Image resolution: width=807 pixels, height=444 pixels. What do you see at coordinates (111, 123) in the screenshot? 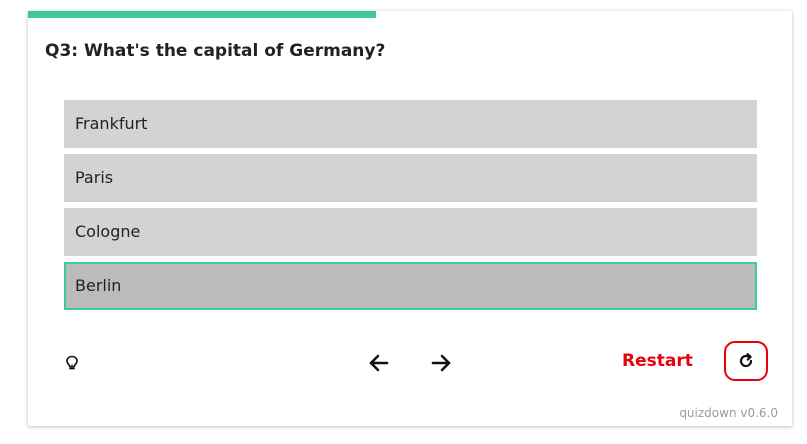
I see `answer-option-label: Frankfurt` at bounding box center [111, 123].